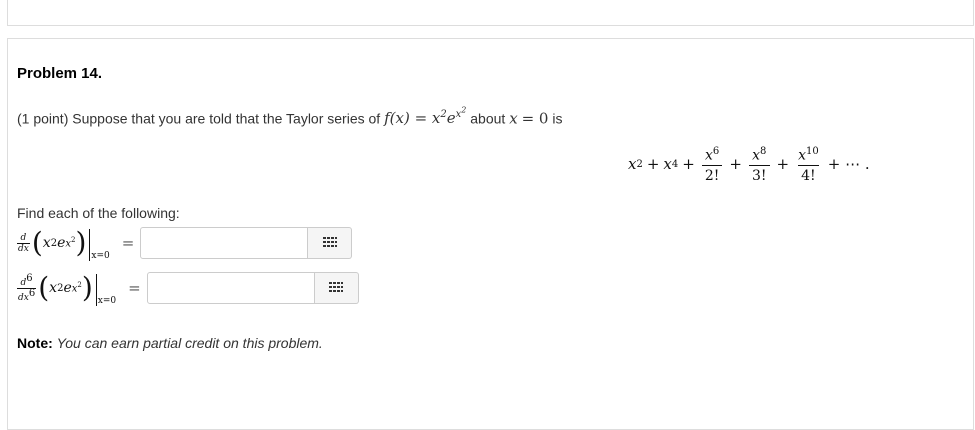  I want to click on find-instructions: Find each of the following:, so click(98, 213).